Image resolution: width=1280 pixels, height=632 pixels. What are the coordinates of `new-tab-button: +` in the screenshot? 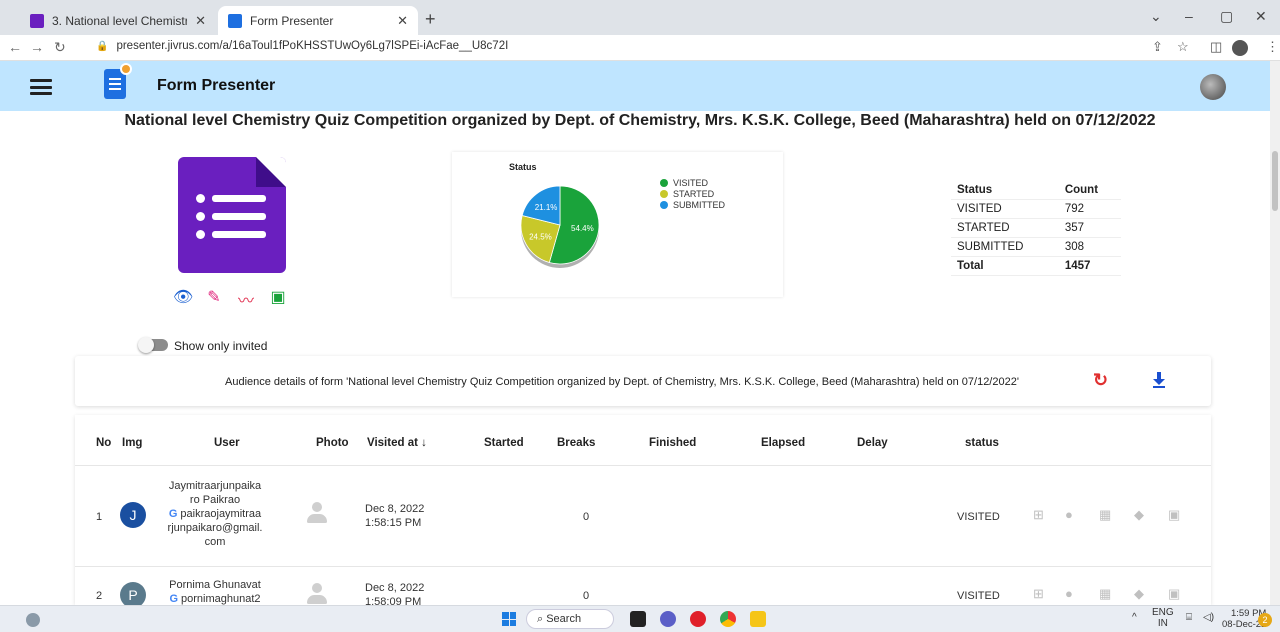 It's located at (430, 19).